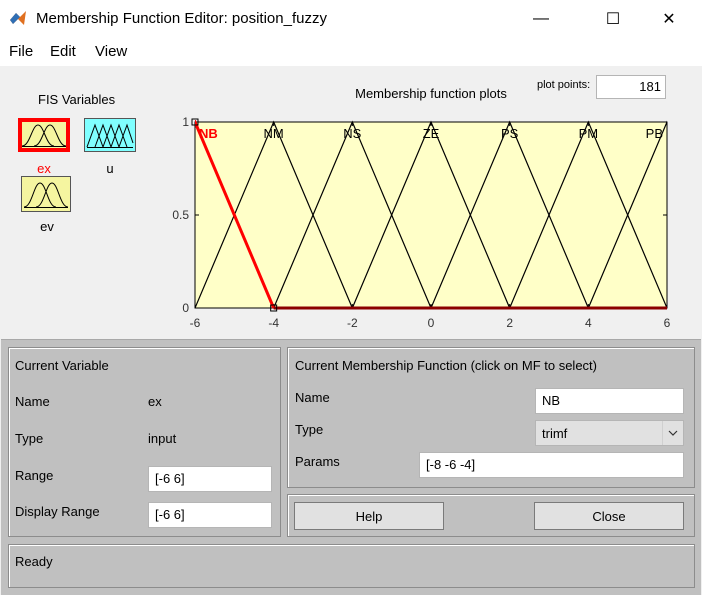  I want to click on current-variable-title: Current Variable, so click(62, 365).